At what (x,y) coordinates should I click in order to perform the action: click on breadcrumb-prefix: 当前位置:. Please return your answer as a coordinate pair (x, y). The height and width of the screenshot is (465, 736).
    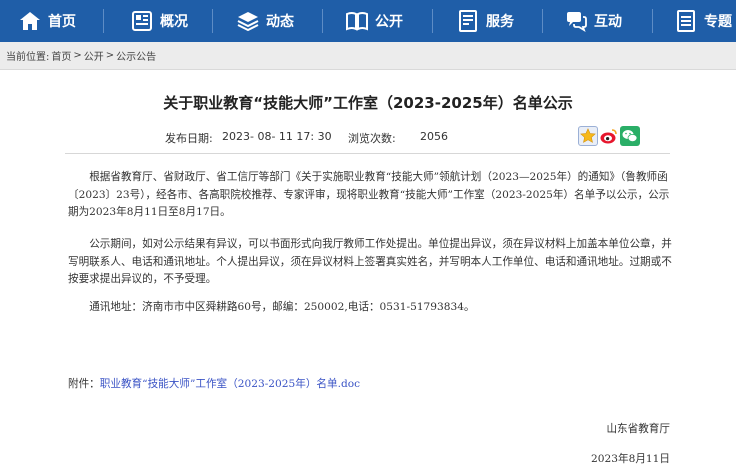
    Looking at the image, I should click on (28, 57).